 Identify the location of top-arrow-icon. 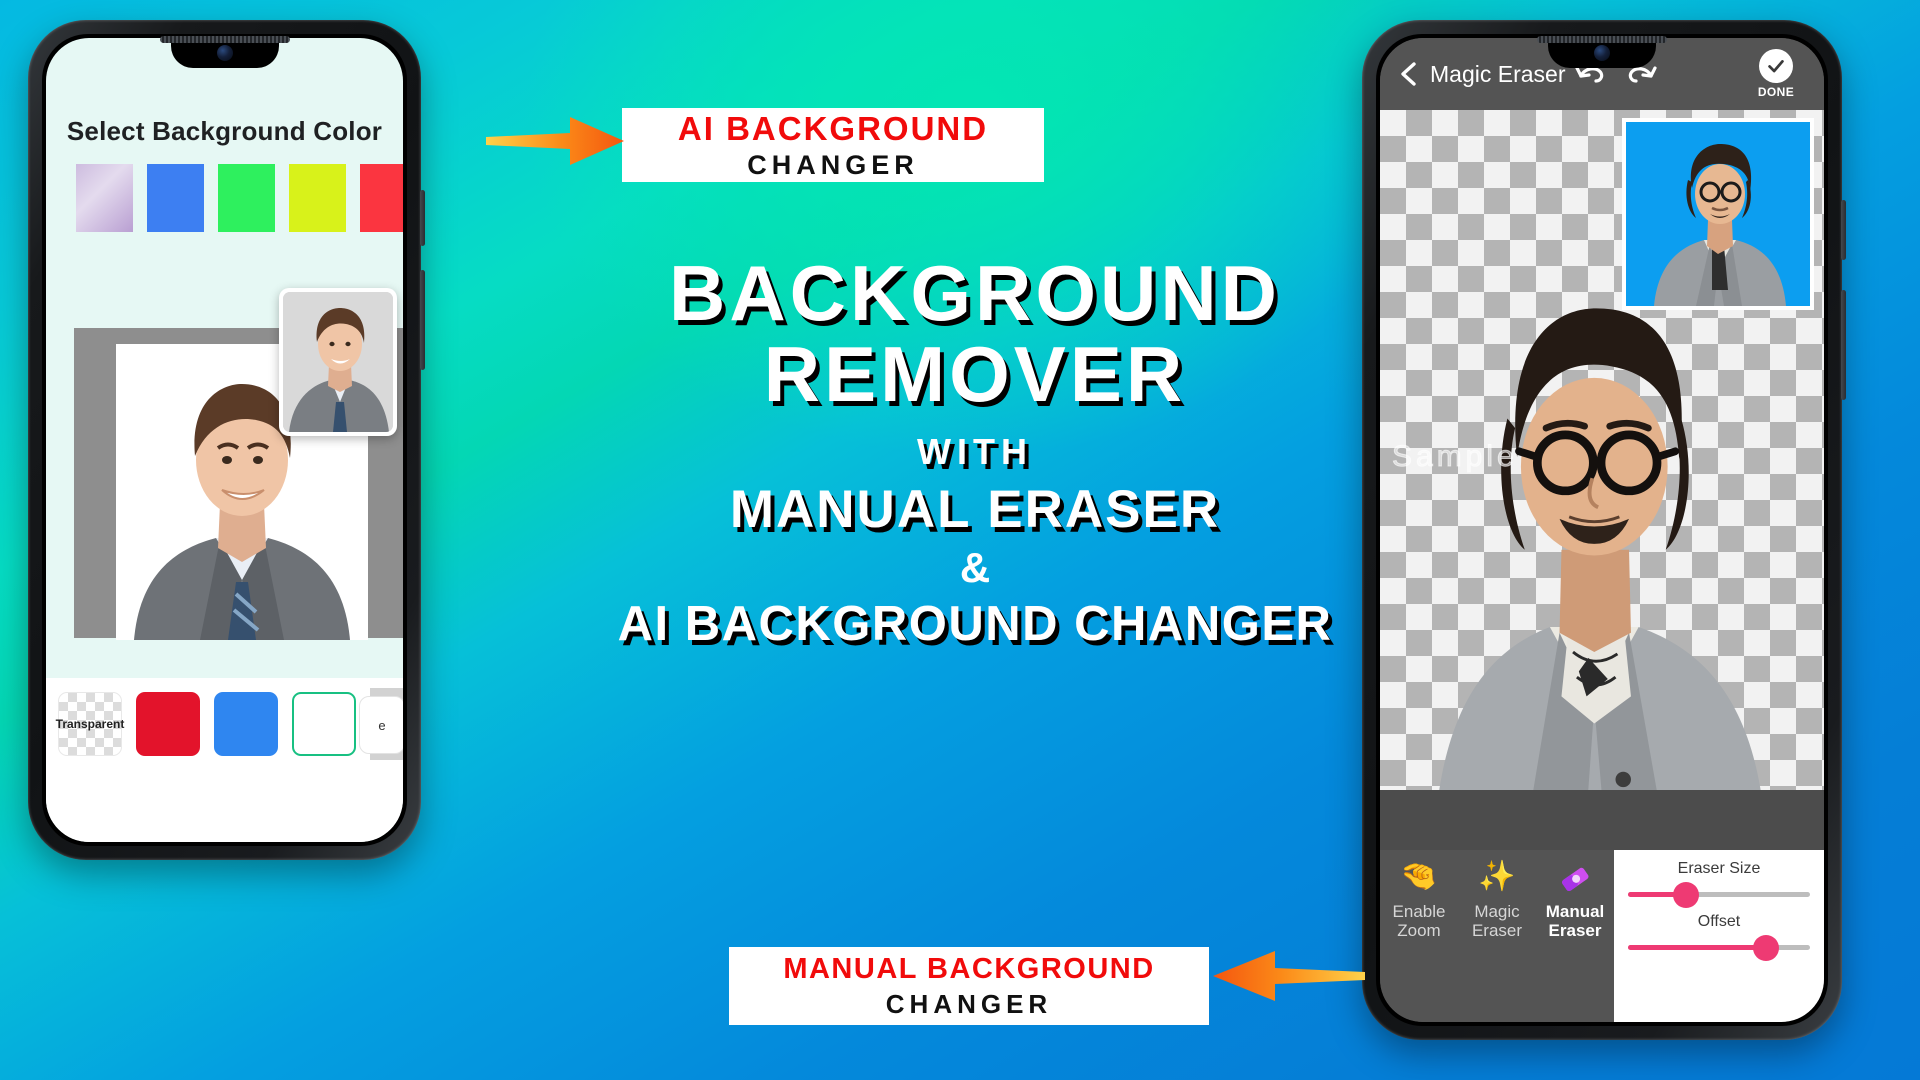
(556, 141).